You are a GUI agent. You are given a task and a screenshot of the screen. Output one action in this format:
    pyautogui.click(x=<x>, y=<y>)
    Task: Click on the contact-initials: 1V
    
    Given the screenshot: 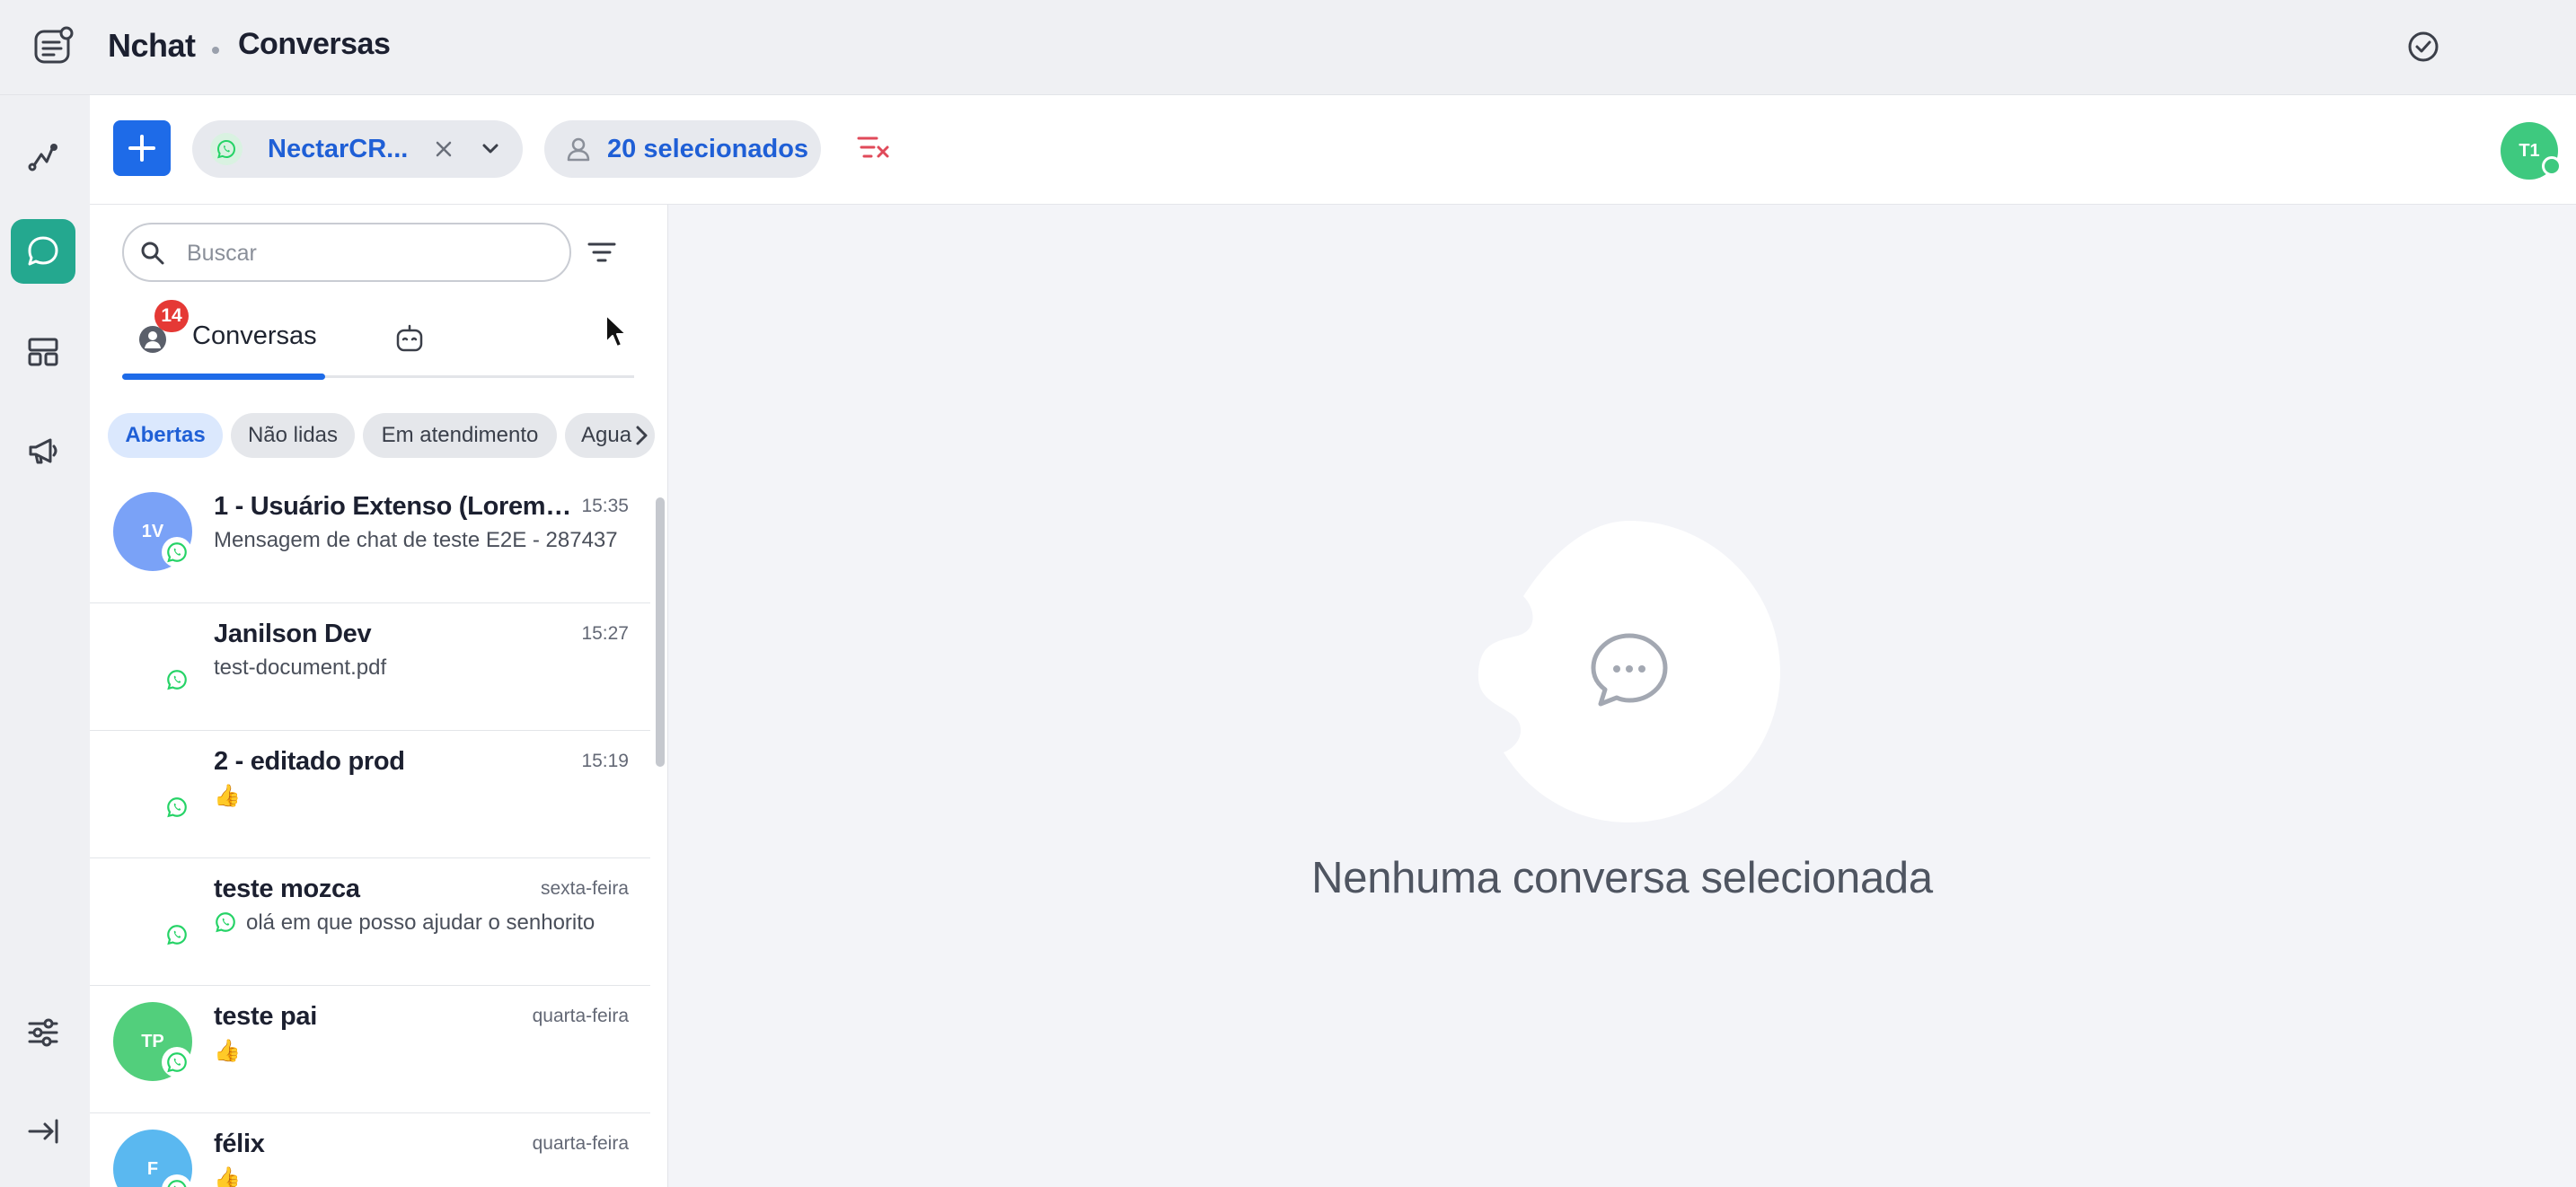 What is the action you would take?
    pyautogui.click(x=152, y=531)
    